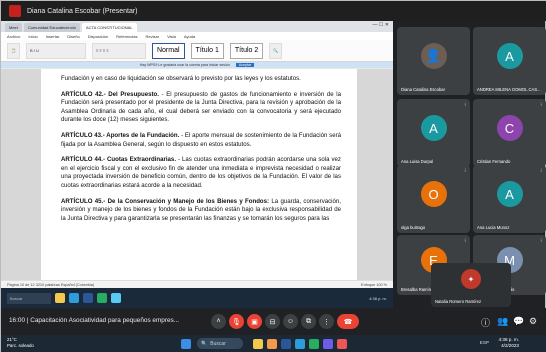  What do you see at coordinates (29, 298) in the screenshot?
I see `shared-search-box: Buscar` at bounding box center [29, 298].